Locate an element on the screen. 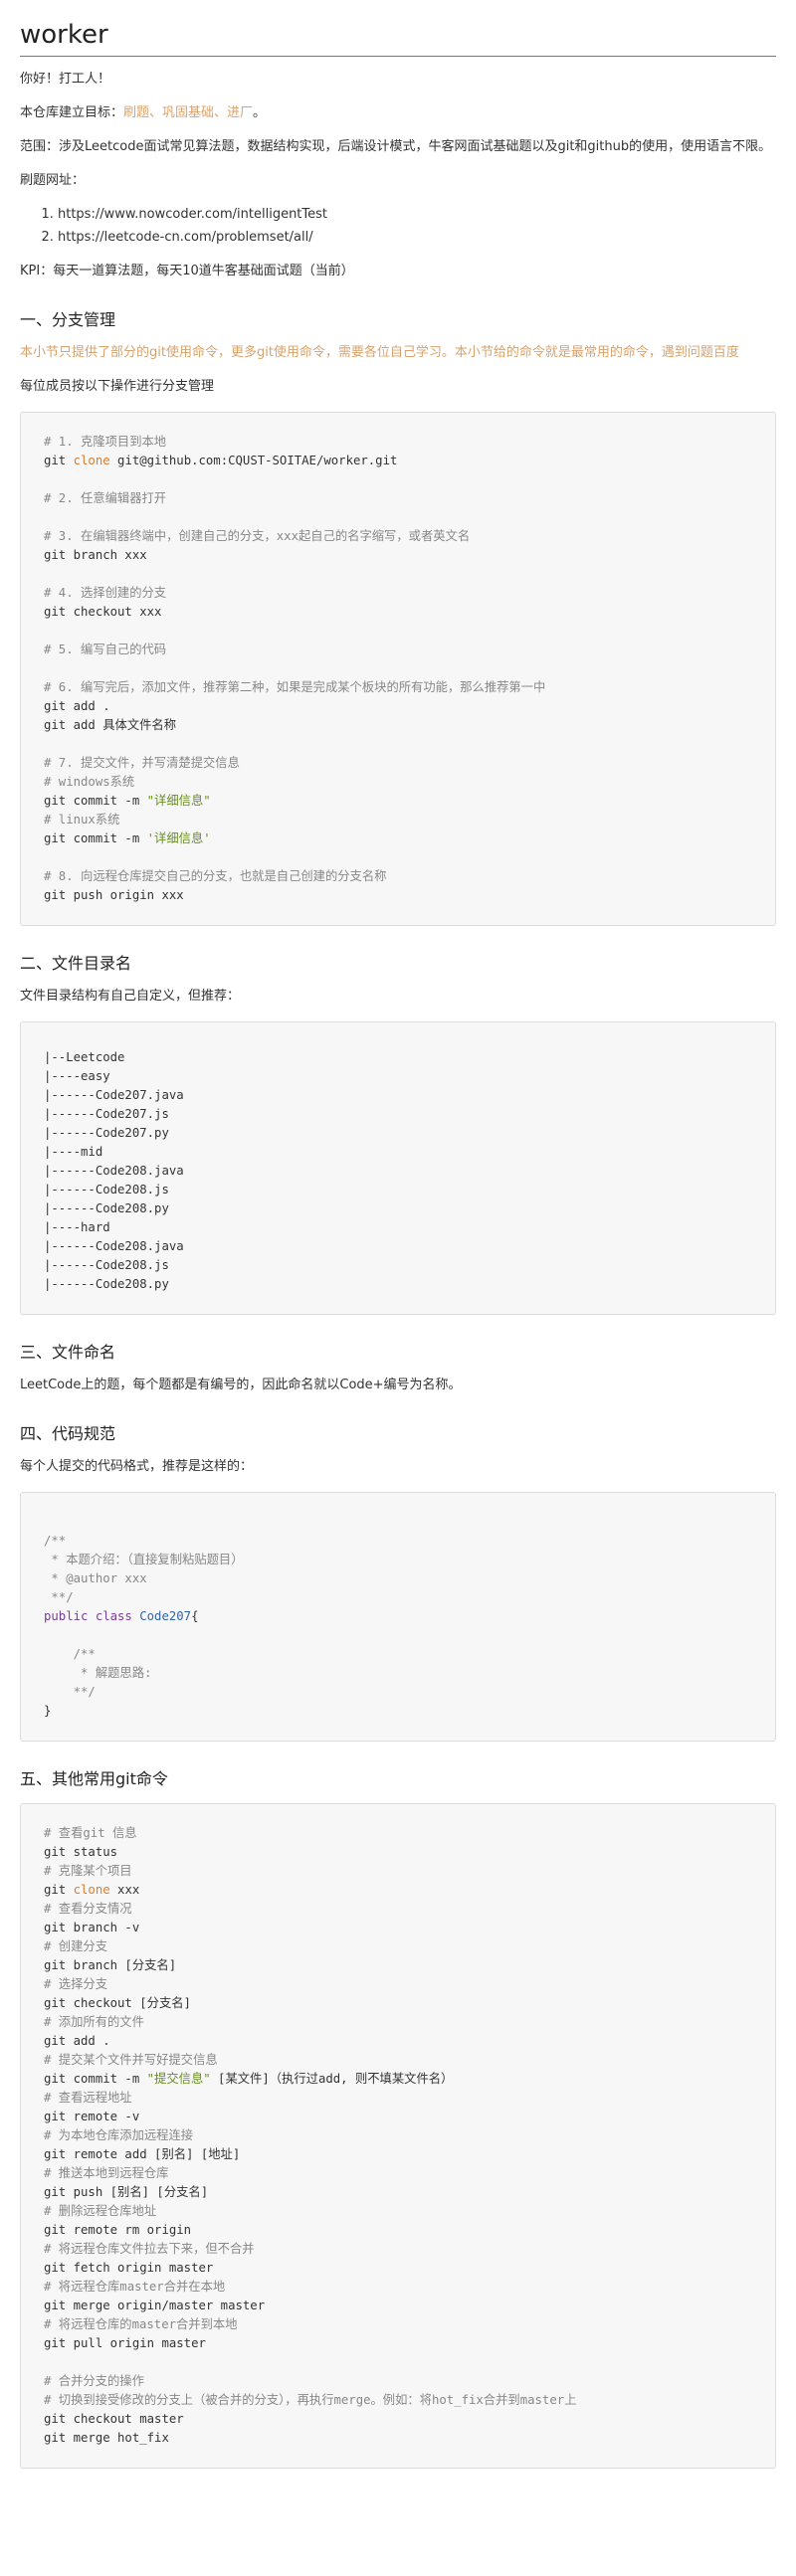  code-token: # 将远程仓库文件拉去下来，但不合并 is located at coordinates (149, 2249).